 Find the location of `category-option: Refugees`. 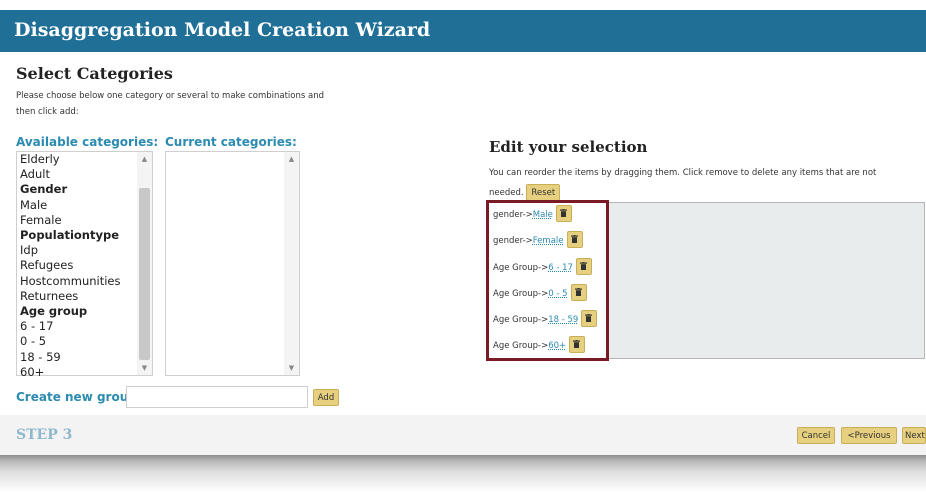

category-option: Refugees is located at coordinates (70, 265).